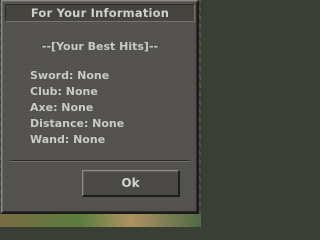  I want to click on ok-button: Ok, so click(131, 183).